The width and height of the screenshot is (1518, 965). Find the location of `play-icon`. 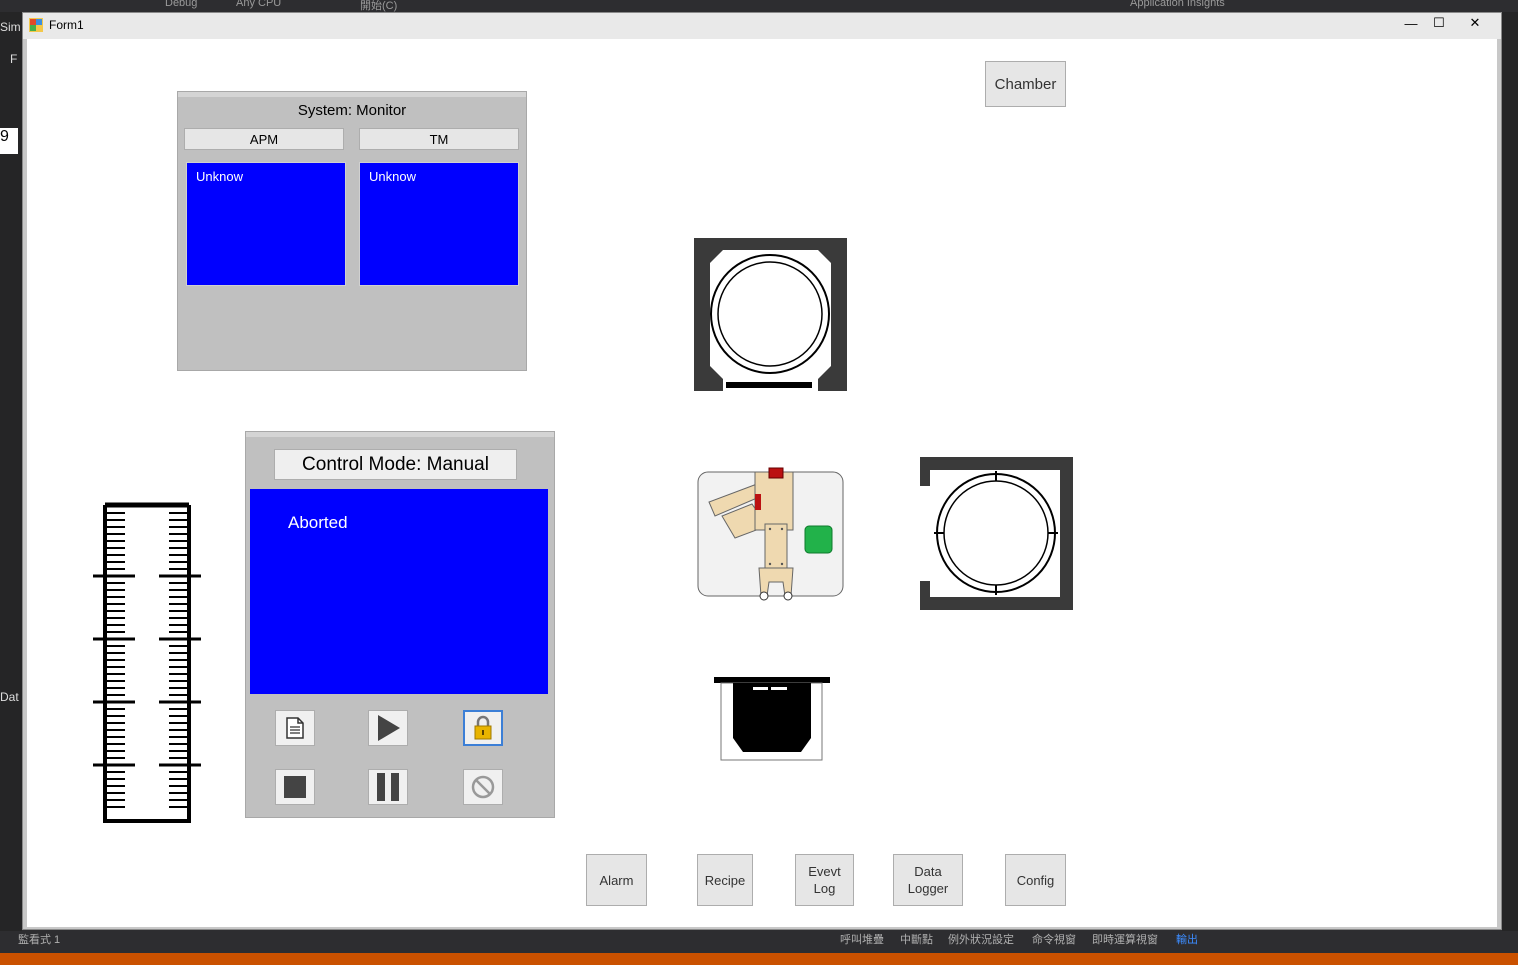

play-icon is located at coordinates (389, 728).